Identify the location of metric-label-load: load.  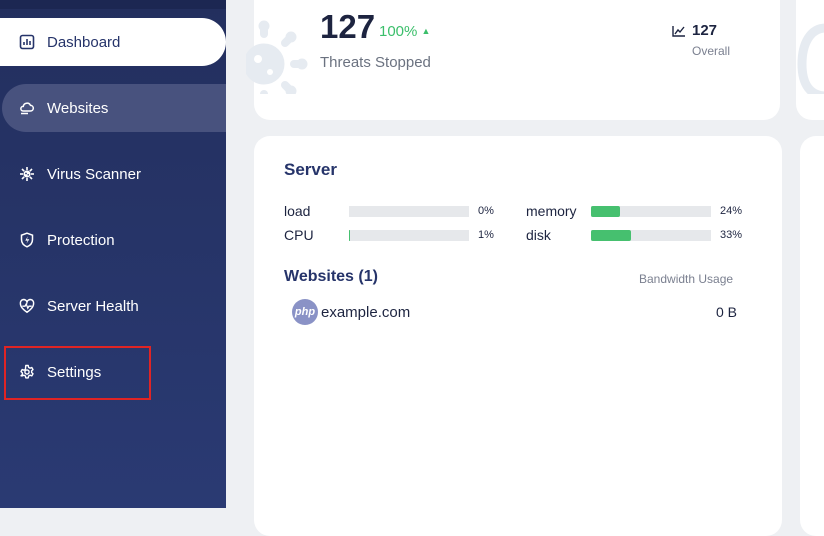
(297, 211).